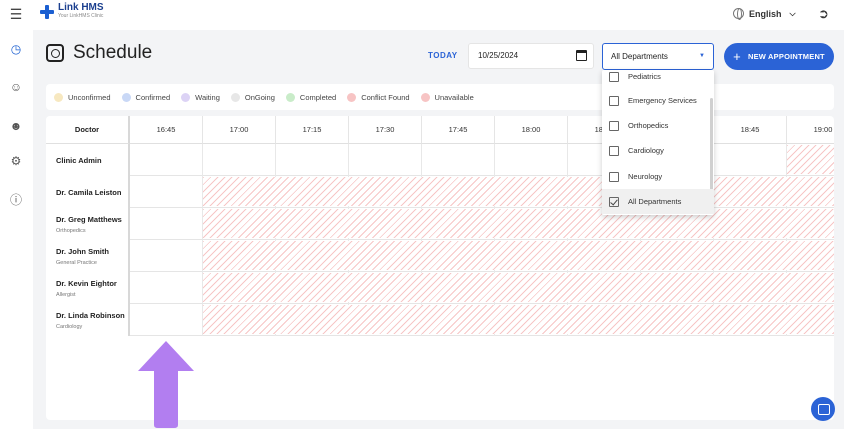  I want to click on legend-item: Unconfirmed, so click(82, 97).